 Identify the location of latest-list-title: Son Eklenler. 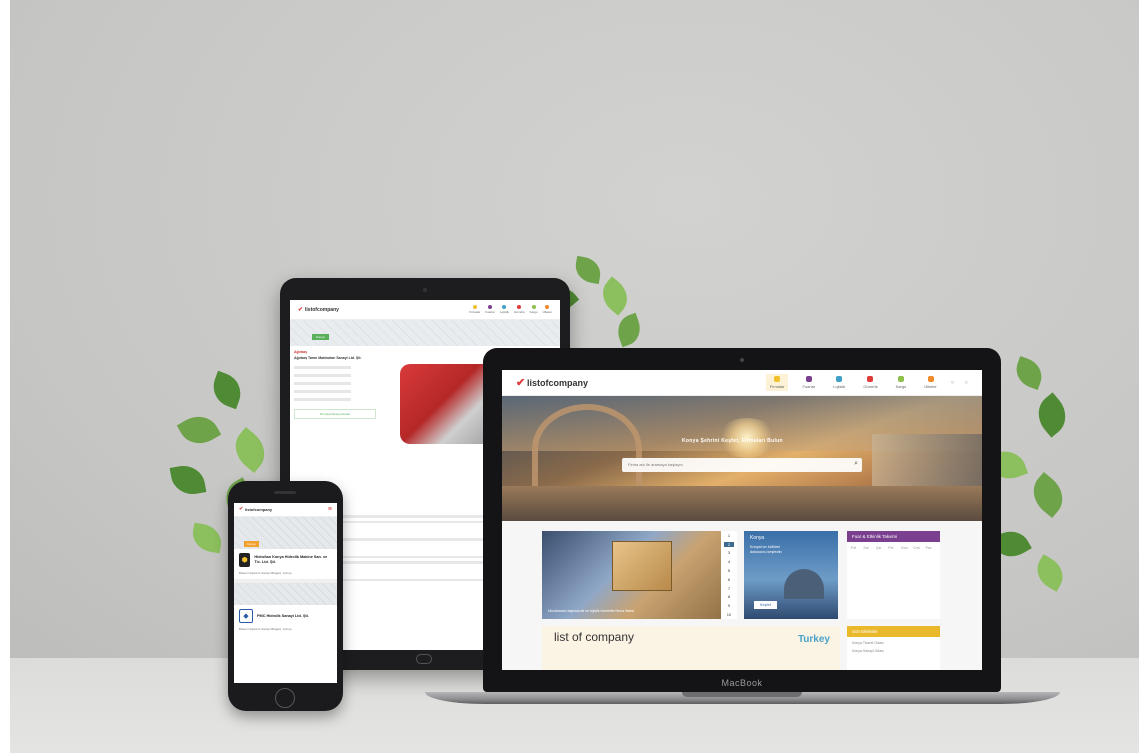
(893, 631).